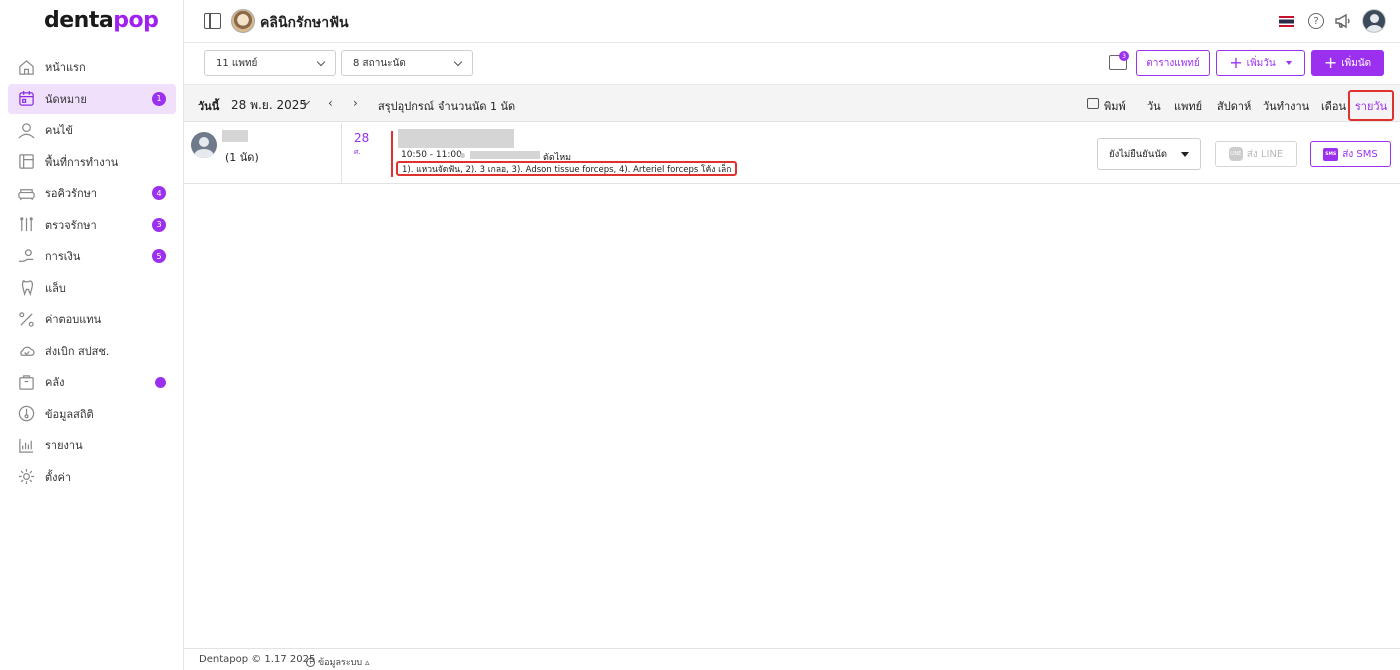 This screenshot has height=670, width=1400. I want to click on sidebar-item-label: ตั้งค่า, so click(58, 477).